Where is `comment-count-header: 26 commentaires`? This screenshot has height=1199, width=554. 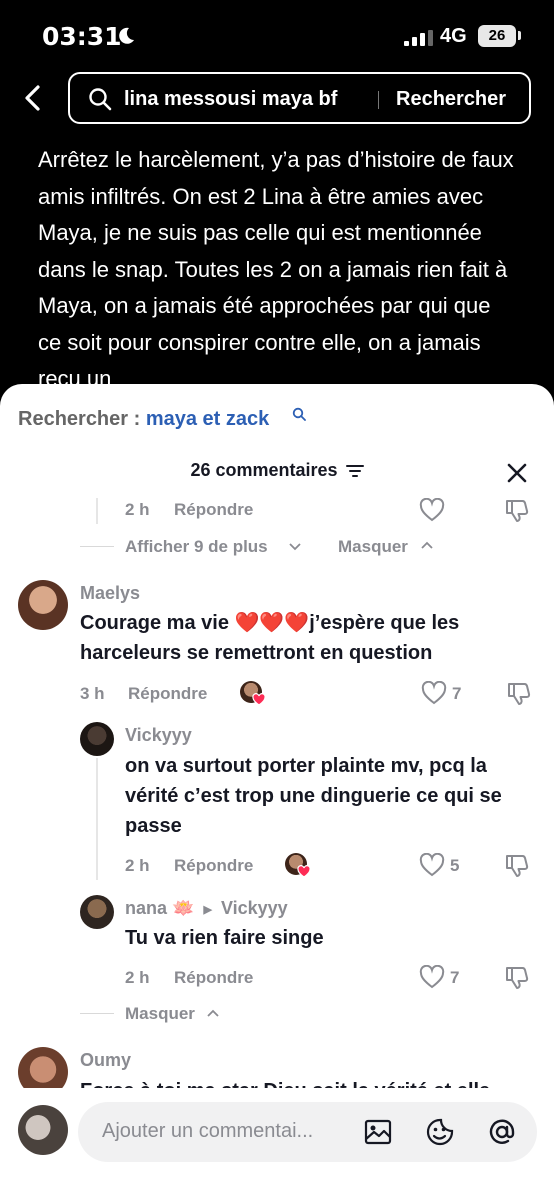 comment-count-header: 26 commentaires is located at coordinates (277, 470).